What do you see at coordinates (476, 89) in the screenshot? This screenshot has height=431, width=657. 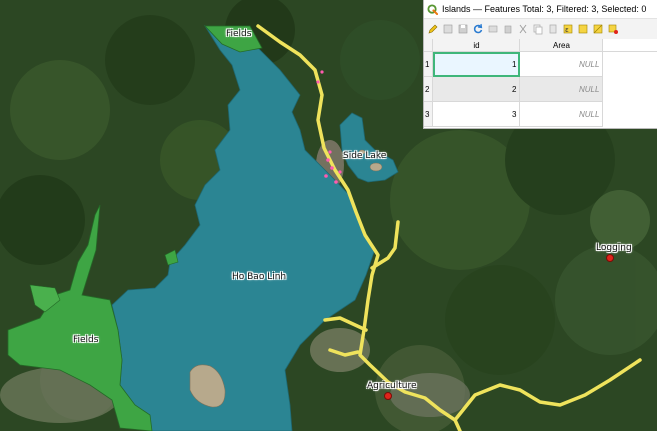 I see `cell-id: 2` at bounding box center [476, 89].